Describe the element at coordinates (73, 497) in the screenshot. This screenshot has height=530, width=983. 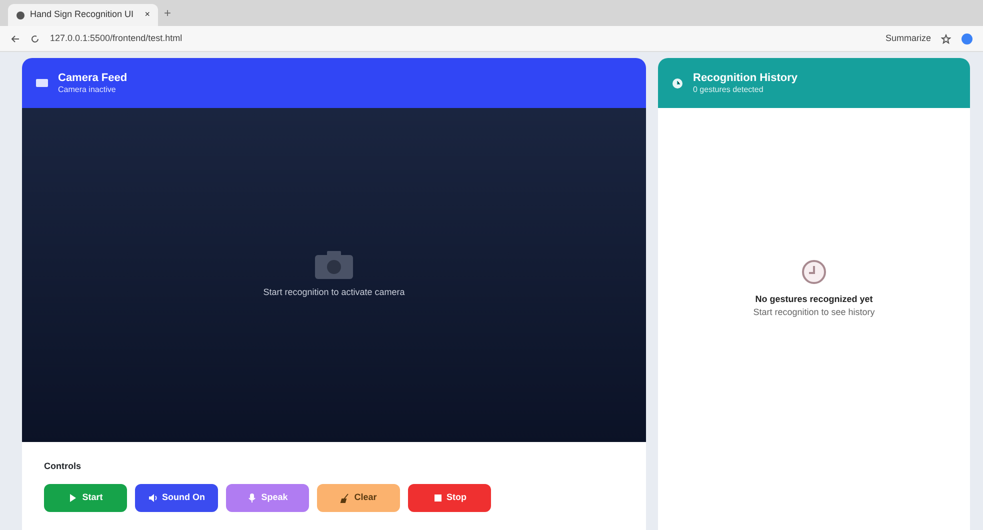
I see `play-icon` at that location.